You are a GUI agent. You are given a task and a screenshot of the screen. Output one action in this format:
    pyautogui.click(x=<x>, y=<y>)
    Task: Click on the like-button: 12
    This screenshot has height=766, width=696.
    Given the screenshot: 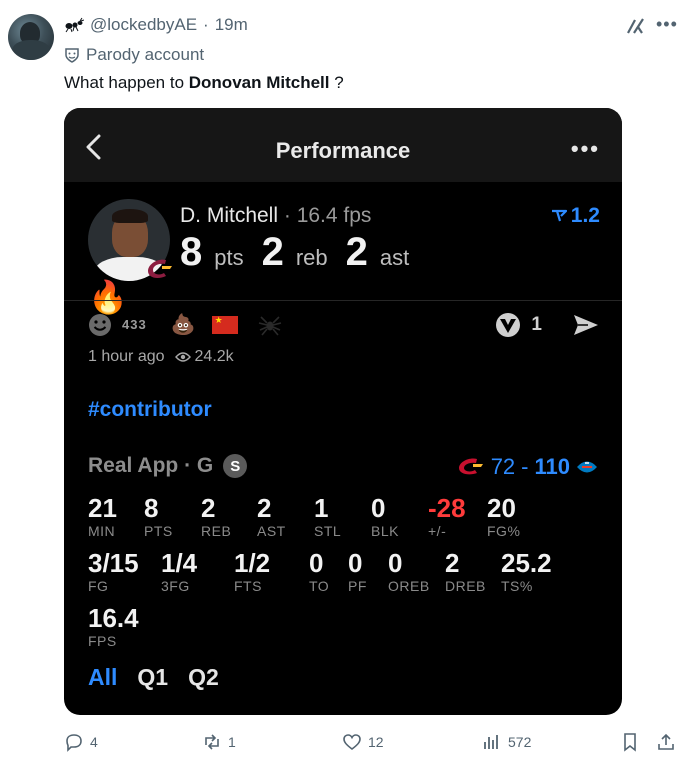 What is the action you would take?
    pyautogui.click(x=363, y=742)
    